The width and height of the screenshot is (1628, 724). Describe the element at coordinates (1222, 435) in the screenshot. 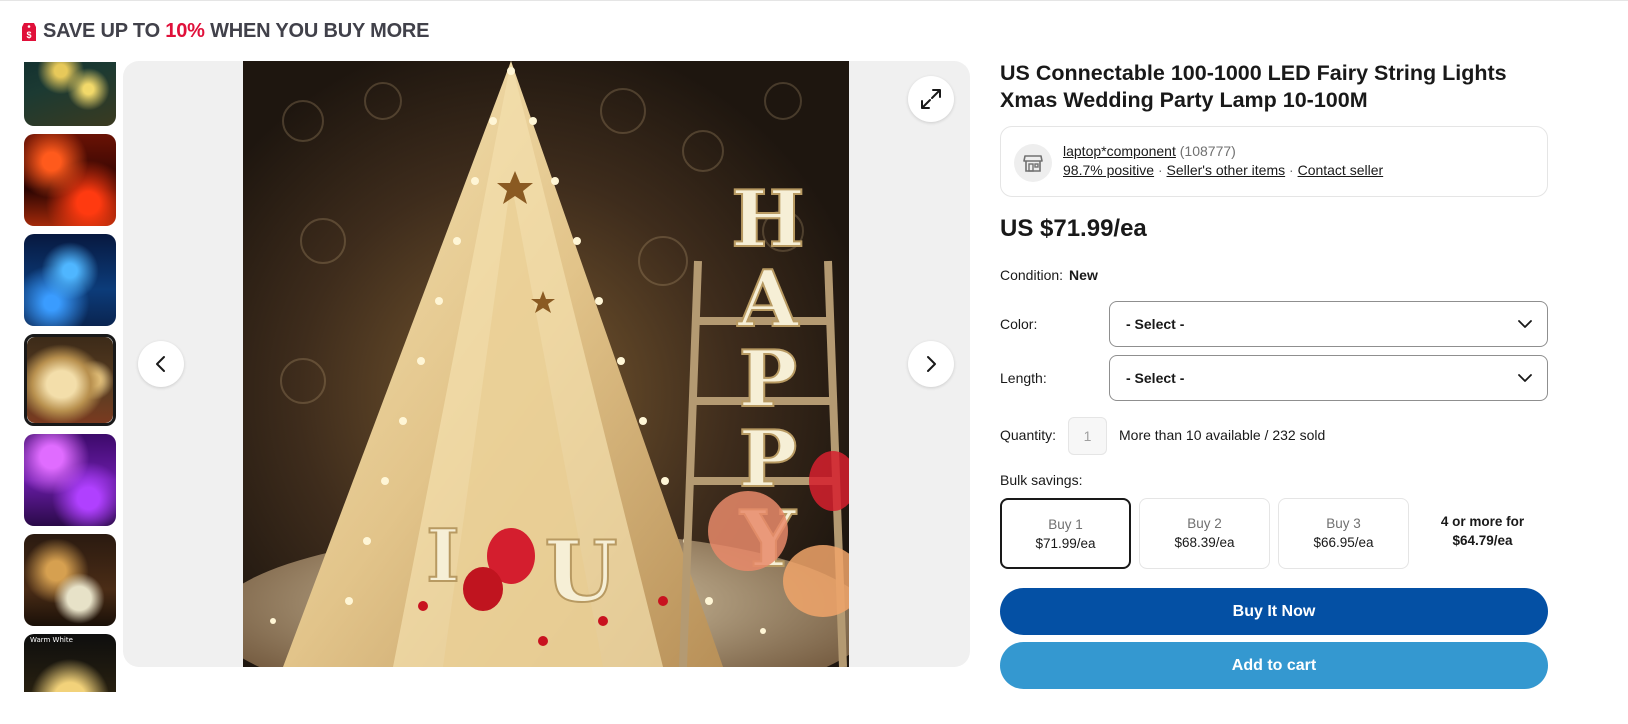

I see `availability-text: More than 10 available / 232 sold` at that location.